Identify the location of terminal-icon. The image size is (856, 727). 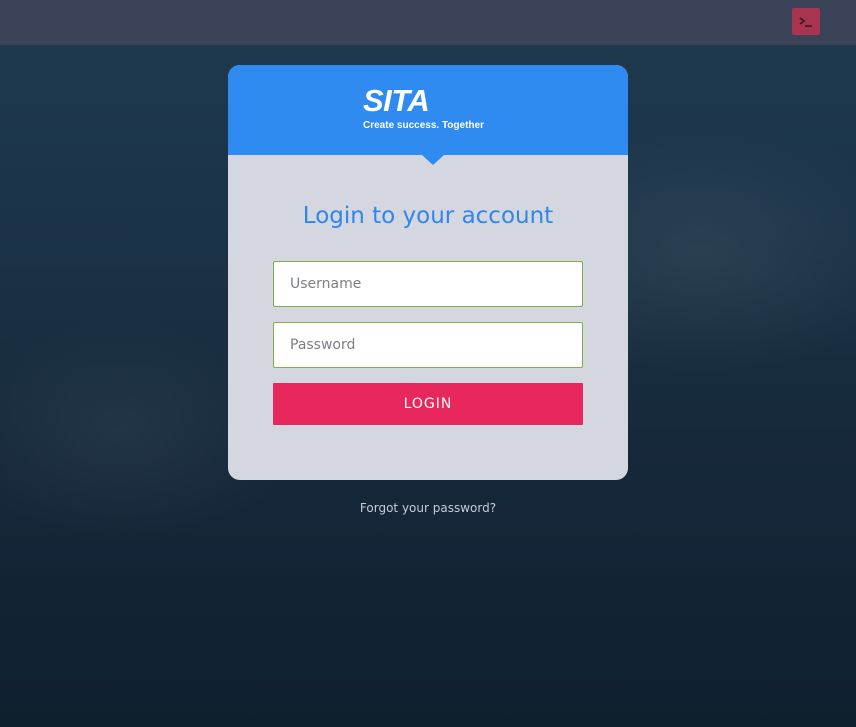
(805, 21).